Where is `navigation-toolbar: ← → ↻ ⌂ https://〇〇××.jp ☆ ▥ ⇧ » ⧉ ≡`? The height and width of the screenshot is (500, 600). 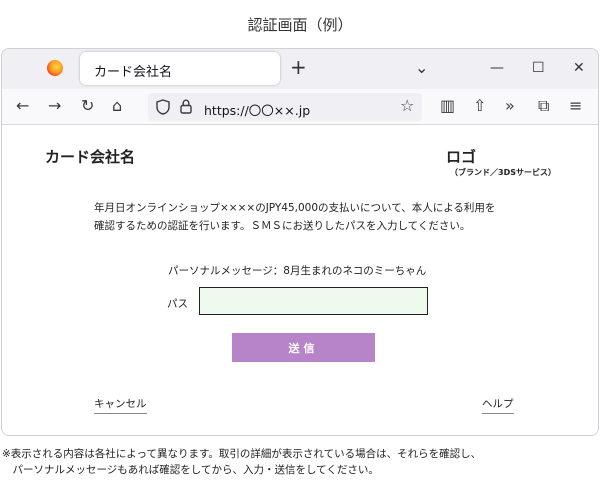
navigation-toolbar: ← → ↻ ⌂ https://〇〇××.jp ☆ ▥ ⇧ » ⧉ ≡ is located at coordinates (300, 107).